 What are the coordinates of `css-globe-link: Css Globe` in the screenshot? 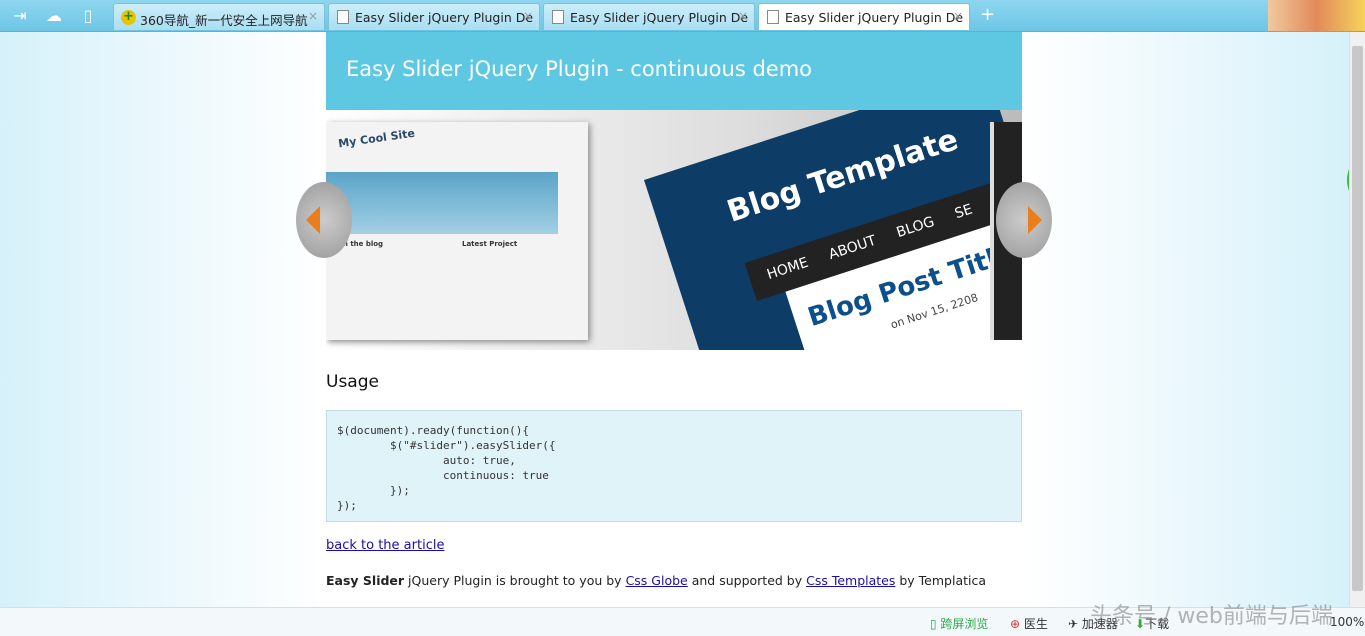 It's located at (657, 580).